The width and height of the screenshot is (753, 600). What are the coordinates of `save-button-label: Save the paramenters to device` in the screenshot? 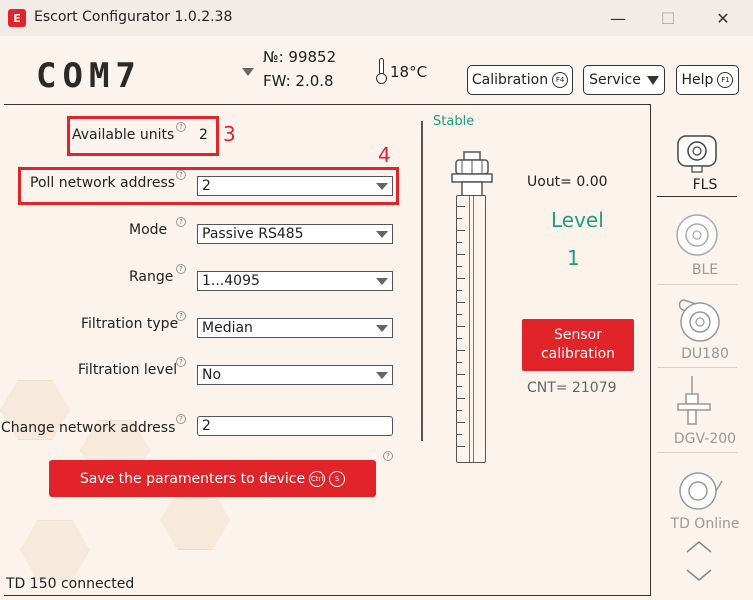 It's located at (192, 478).